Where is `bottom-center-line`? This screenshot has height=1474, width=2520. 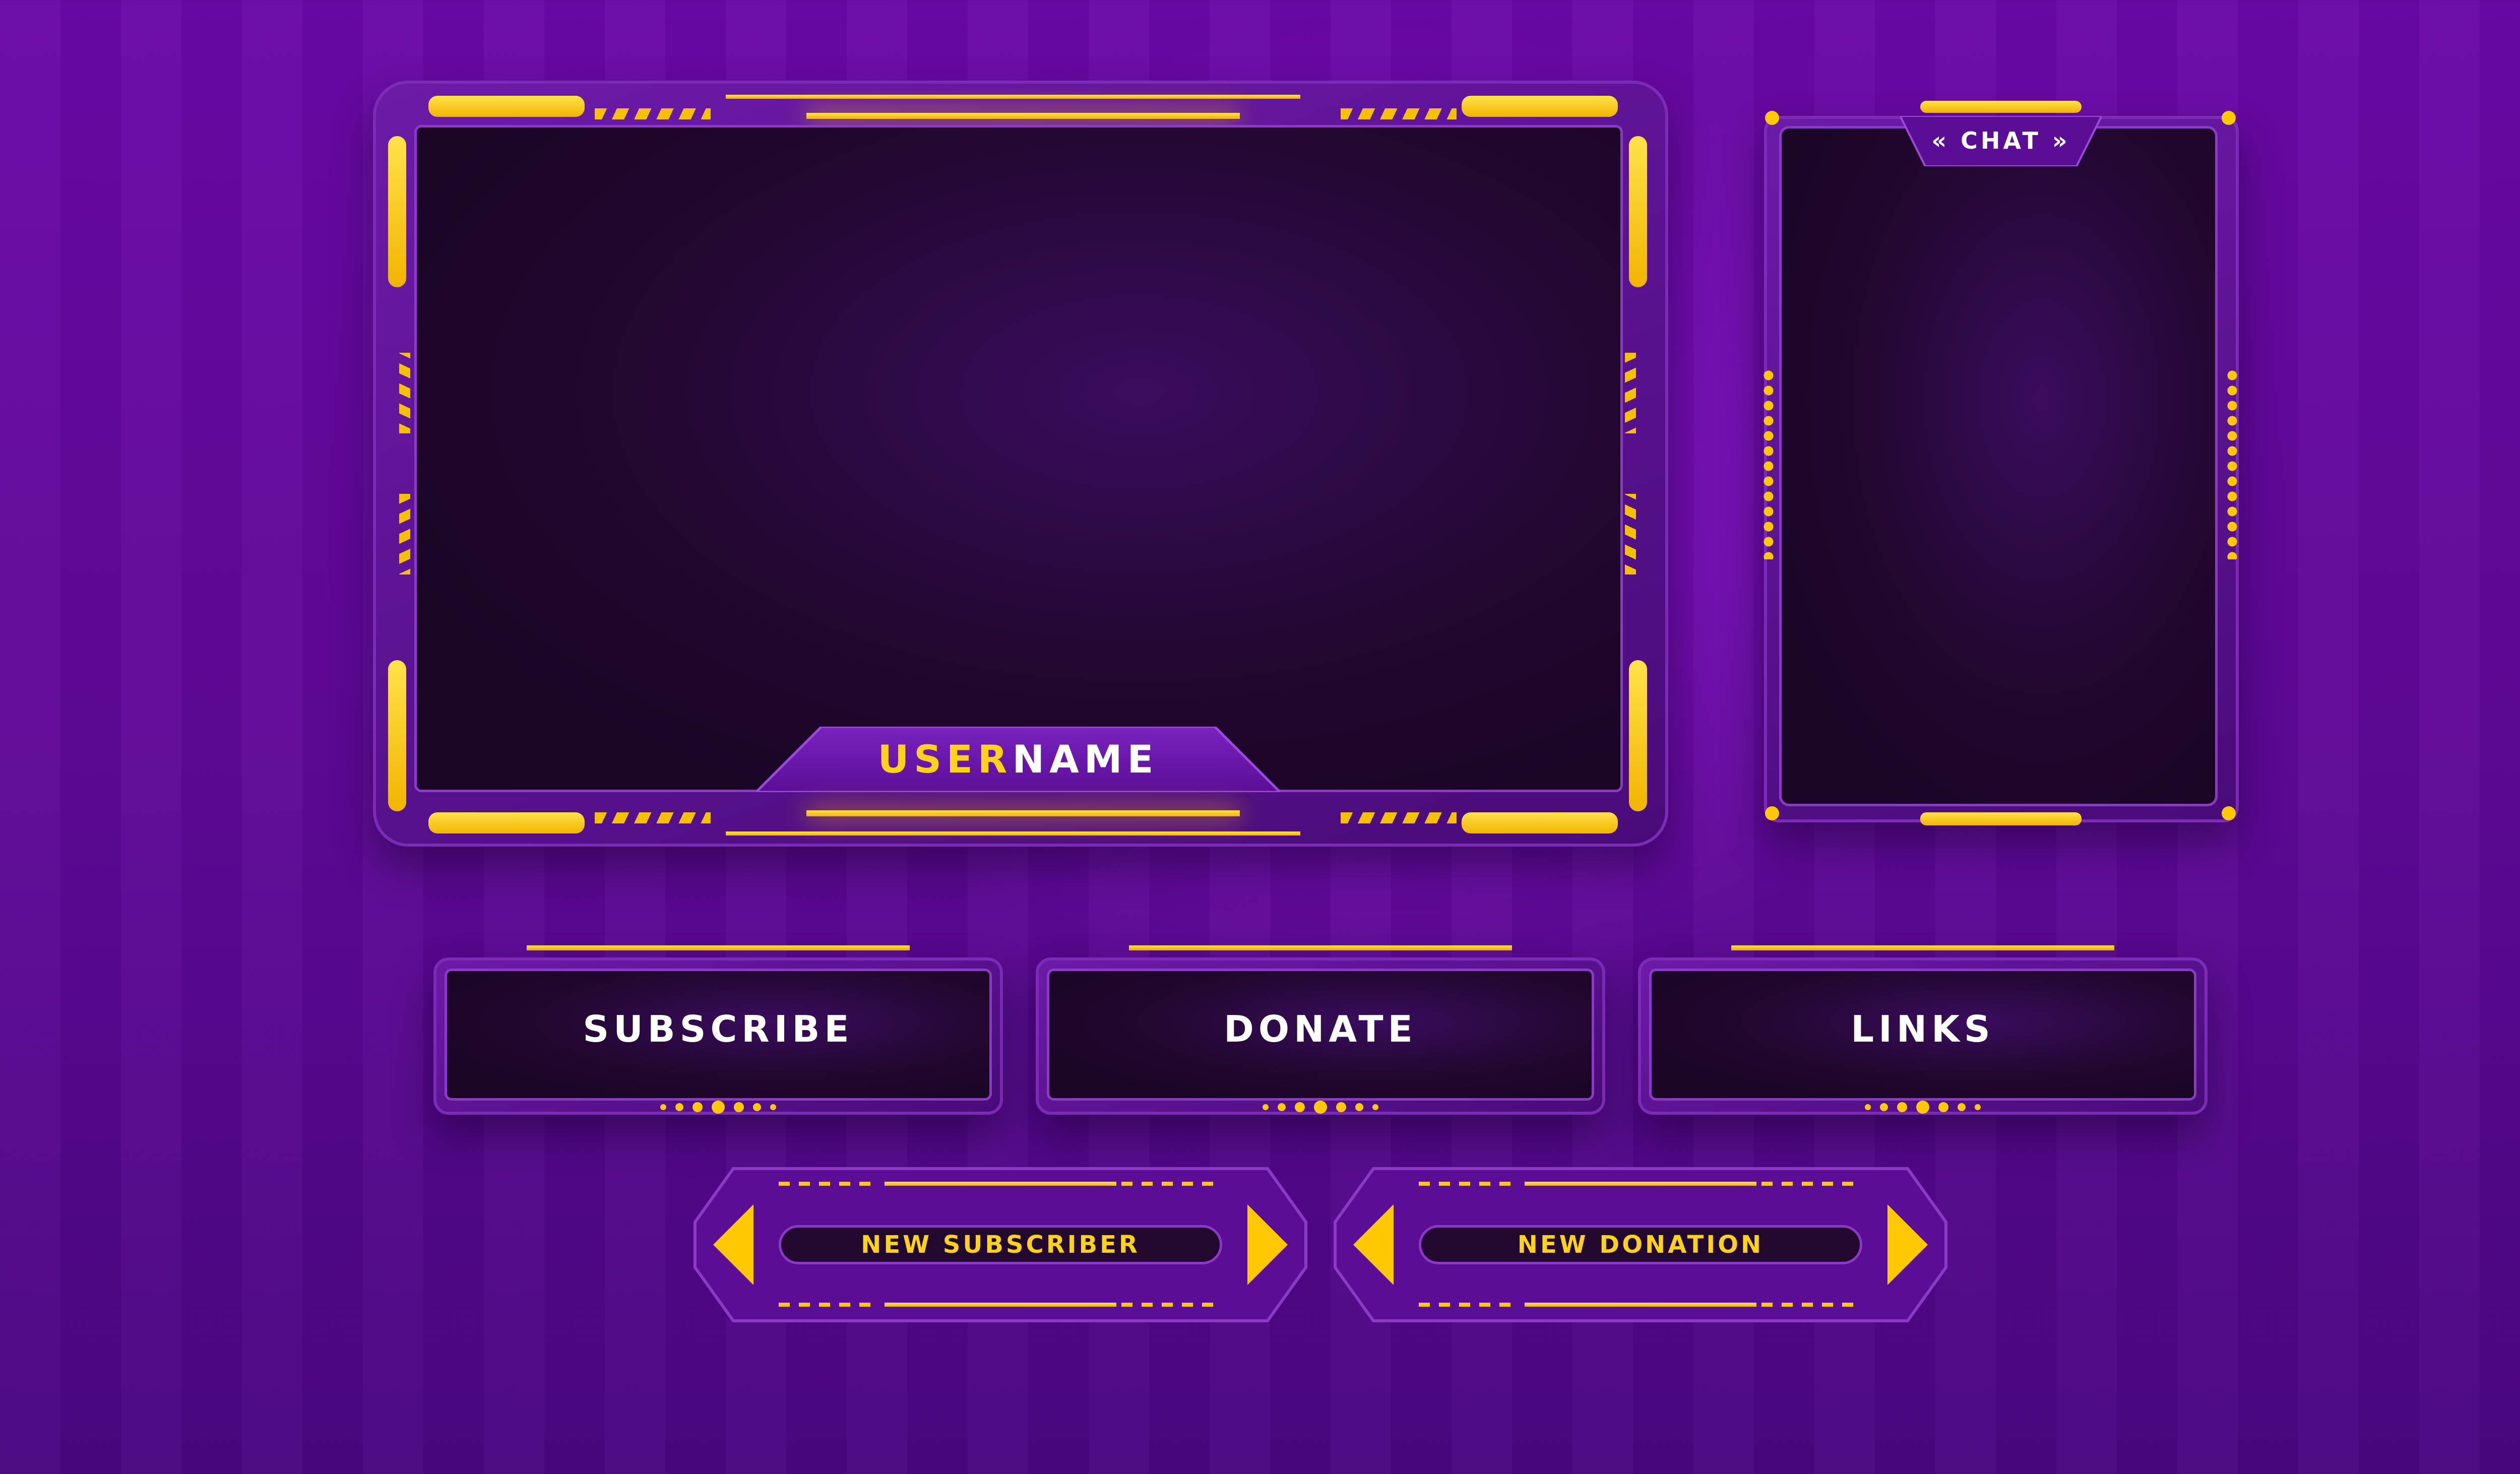 bottom-center-line is located at coordinates (1013, 833).